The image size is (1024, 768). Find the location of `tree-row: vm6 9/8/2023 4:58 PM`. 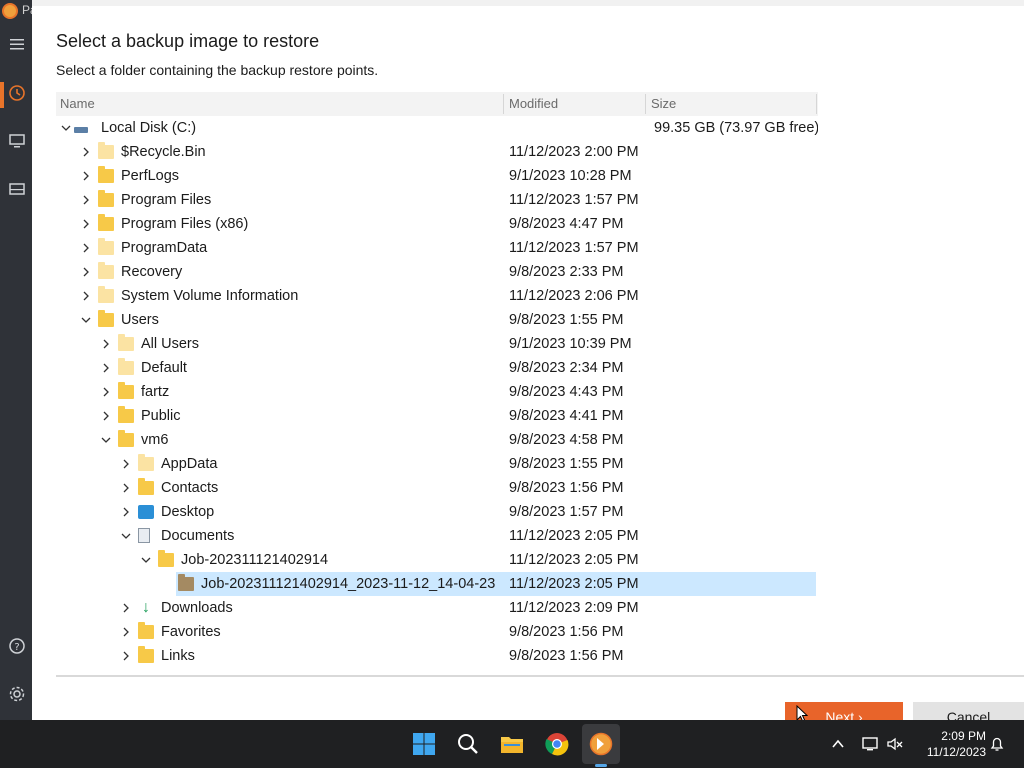

tree-row: vm6 9/8/2023 4:58 PM is located at coordinates (437, 440).